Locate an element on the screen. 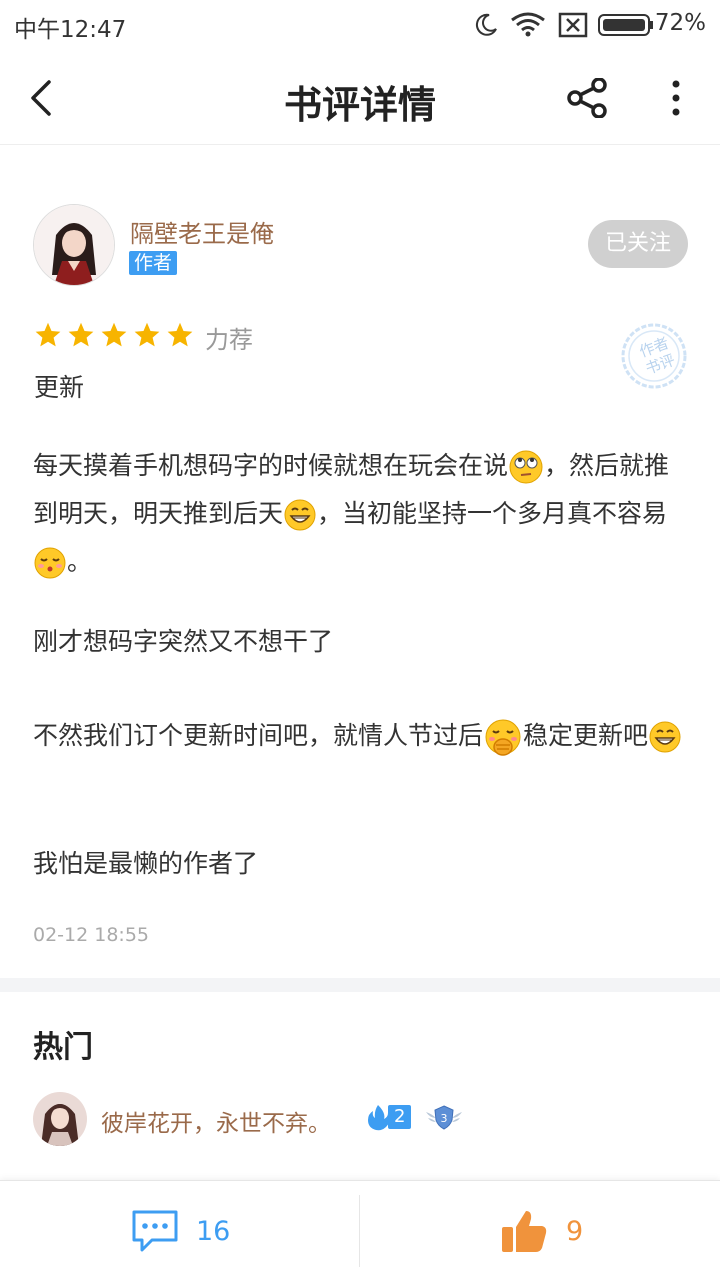 This screenshot has height=1281, width=720. bottom-action-bar: 16 9 is located at coordinates (360, 1230).